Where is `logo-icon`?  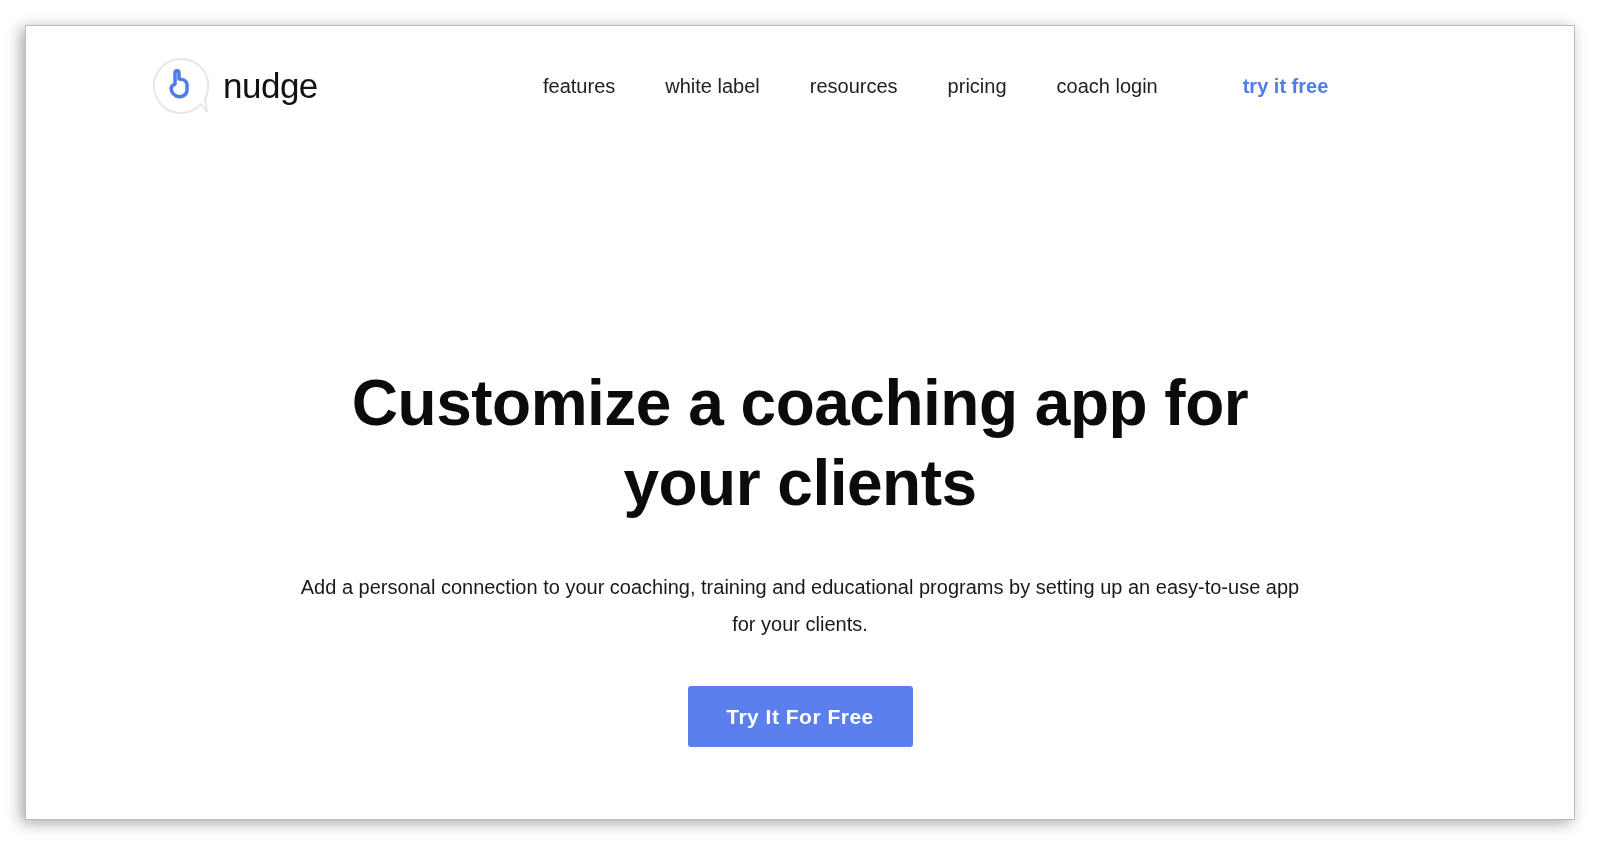
logo-icon is located at coordinates (181, 86).